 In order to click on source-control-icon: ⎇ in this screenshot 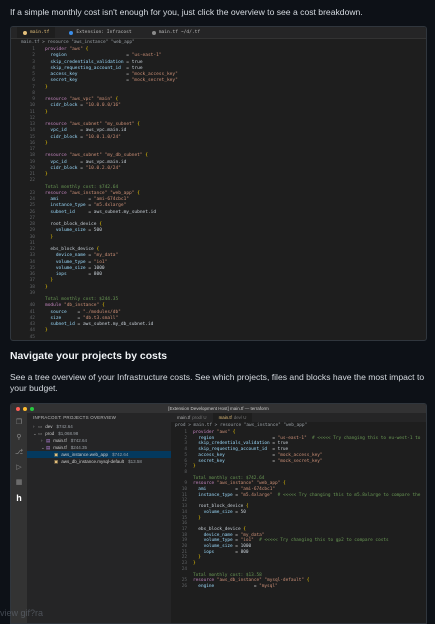, I will do `click(19, 453)`.